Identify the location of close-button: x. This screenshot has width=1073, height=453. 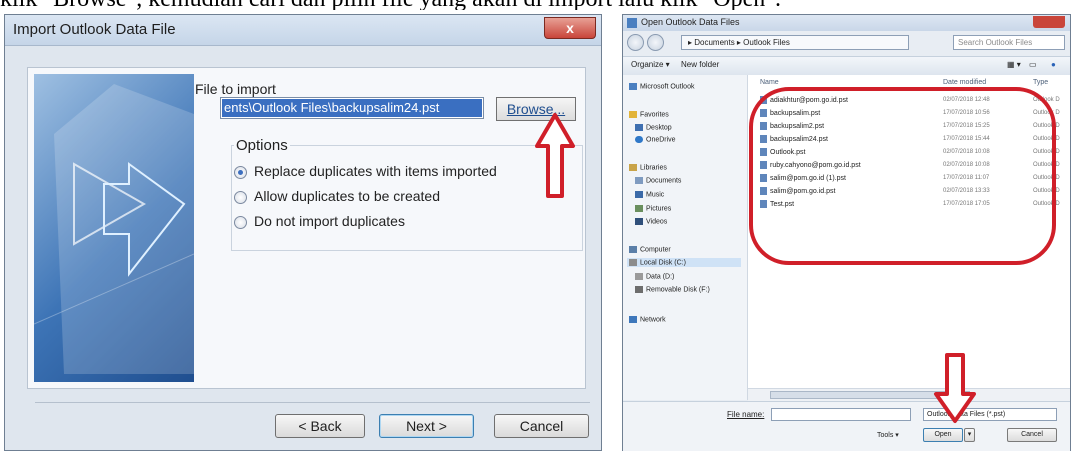
(570, 28).